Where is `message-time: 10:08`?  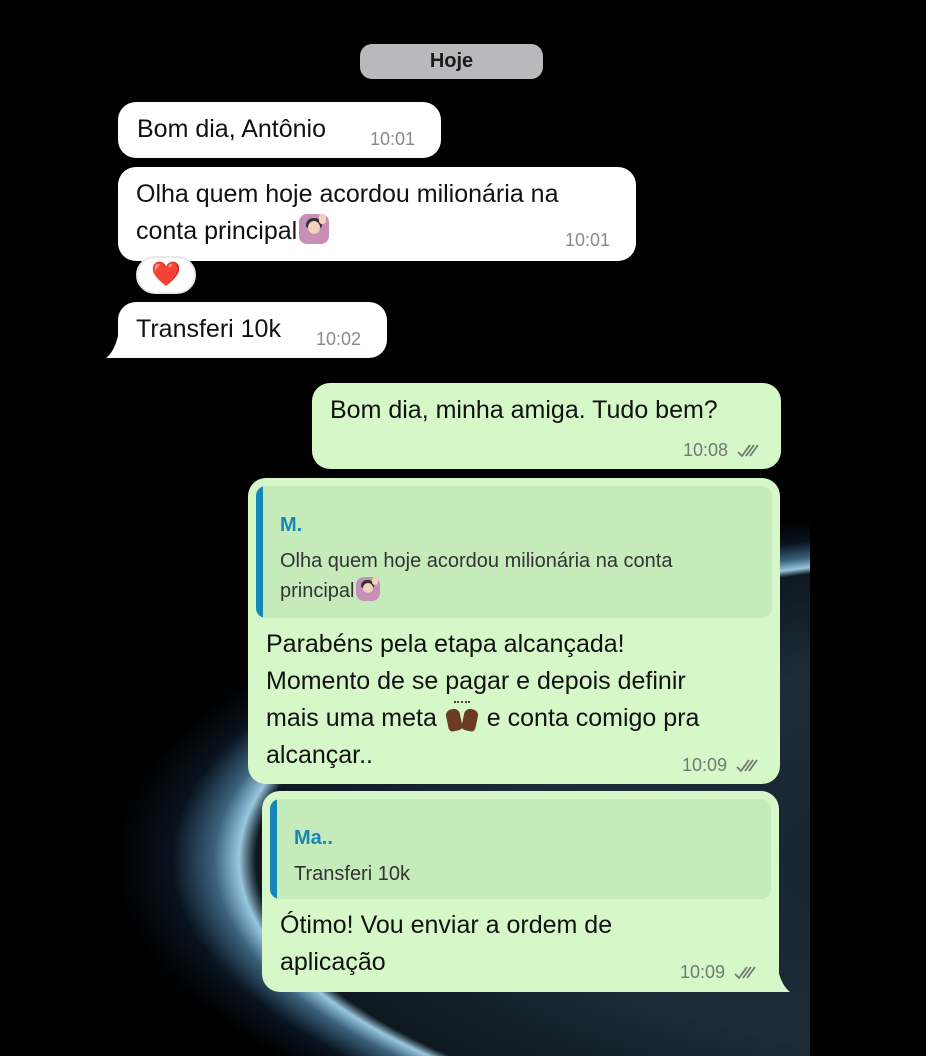 message-time: 10:08 is located at coordinates (706, 450).